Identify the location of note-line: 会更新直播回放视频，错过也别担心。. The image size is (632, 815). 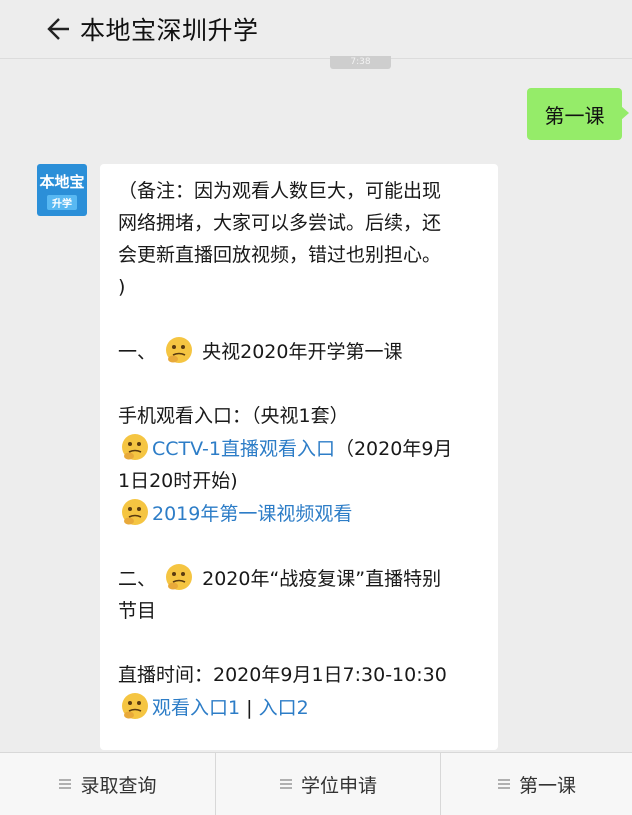
(280, 255).